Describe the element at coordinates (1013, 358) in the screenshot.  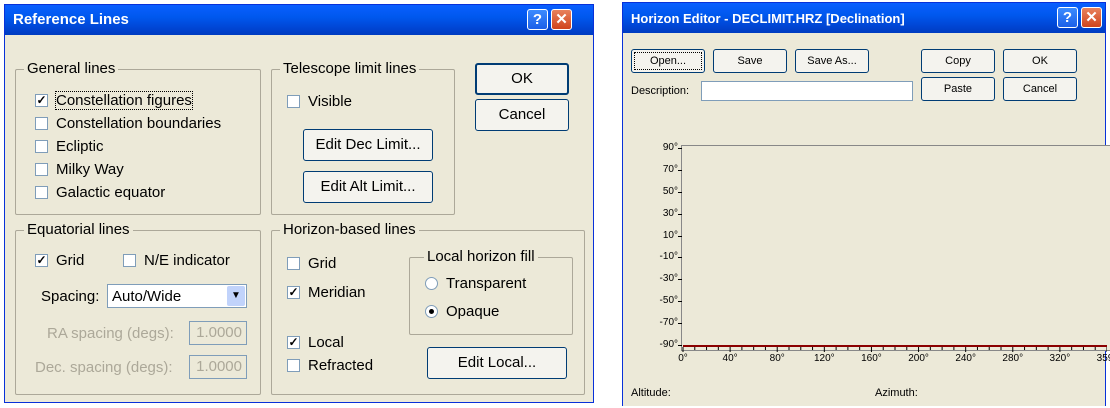
I see `x-tick-label: 280°` at that location.